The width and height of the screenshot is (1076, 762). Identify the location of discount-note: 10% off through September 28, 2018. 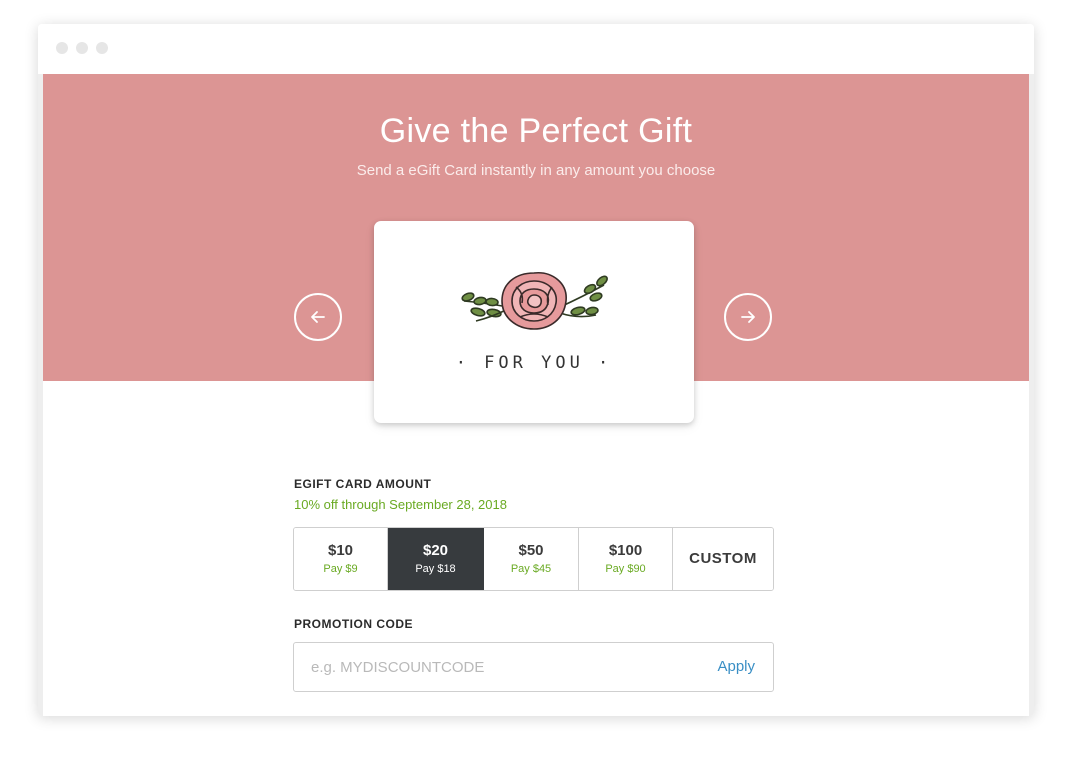
(400, 504).